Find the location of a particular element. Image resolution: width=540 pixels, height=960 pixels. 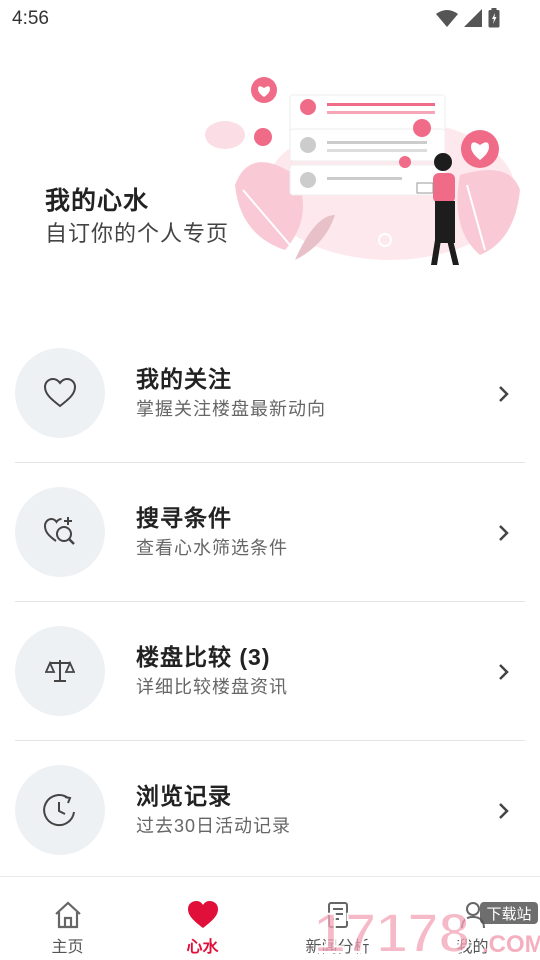

menu-item-my-follows: 我的关注 掌握关注楼盘最新动向 is located at coordinates (270, 393).